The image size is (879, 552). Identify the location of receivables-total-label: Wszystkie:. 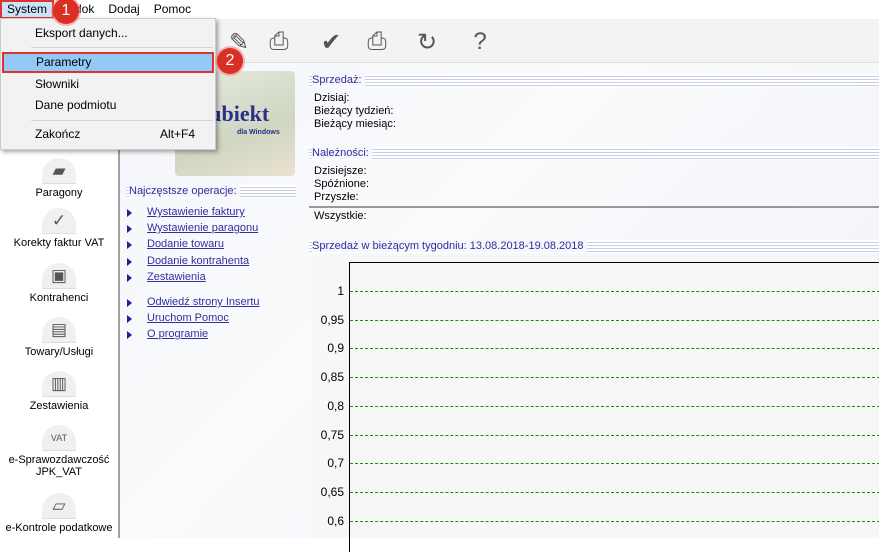
(340, 216).